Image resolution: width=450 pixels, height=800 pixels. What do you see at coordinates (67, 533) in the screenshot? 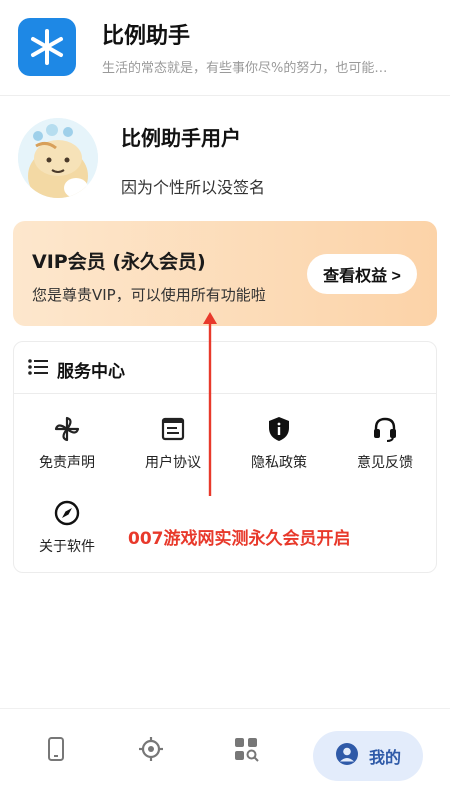
I see `about-software-item: 关于软件` at bounding box center [67, 533].